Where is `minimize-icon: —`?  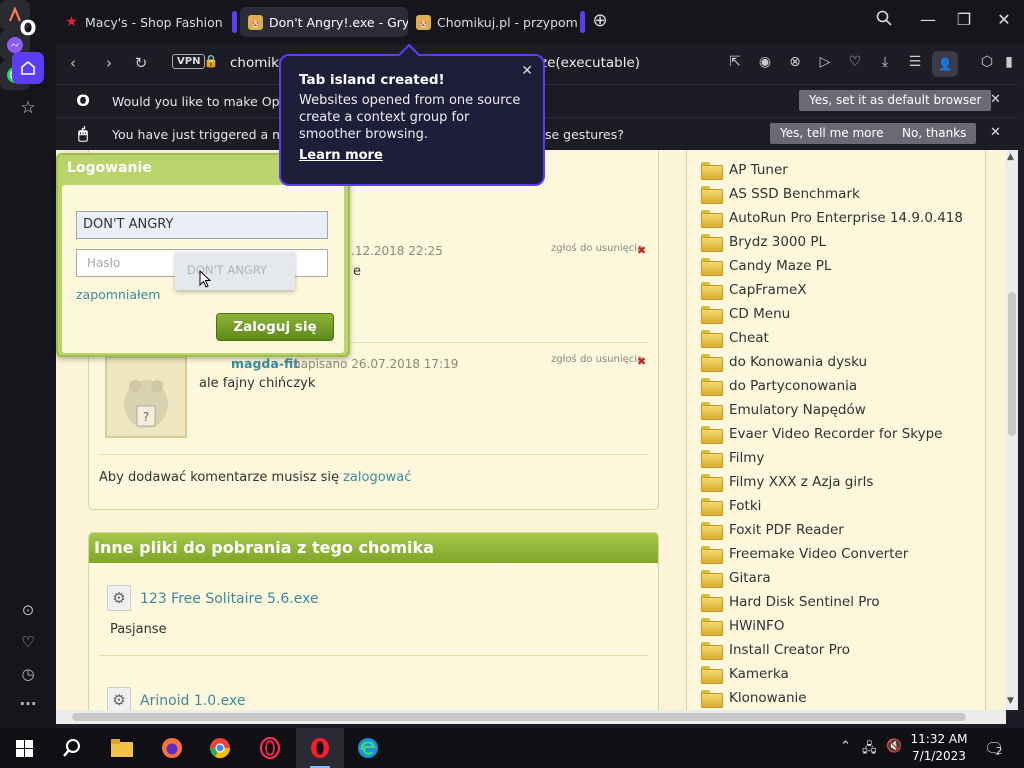 minimize-icon: — is located at coordinates (928, 19).